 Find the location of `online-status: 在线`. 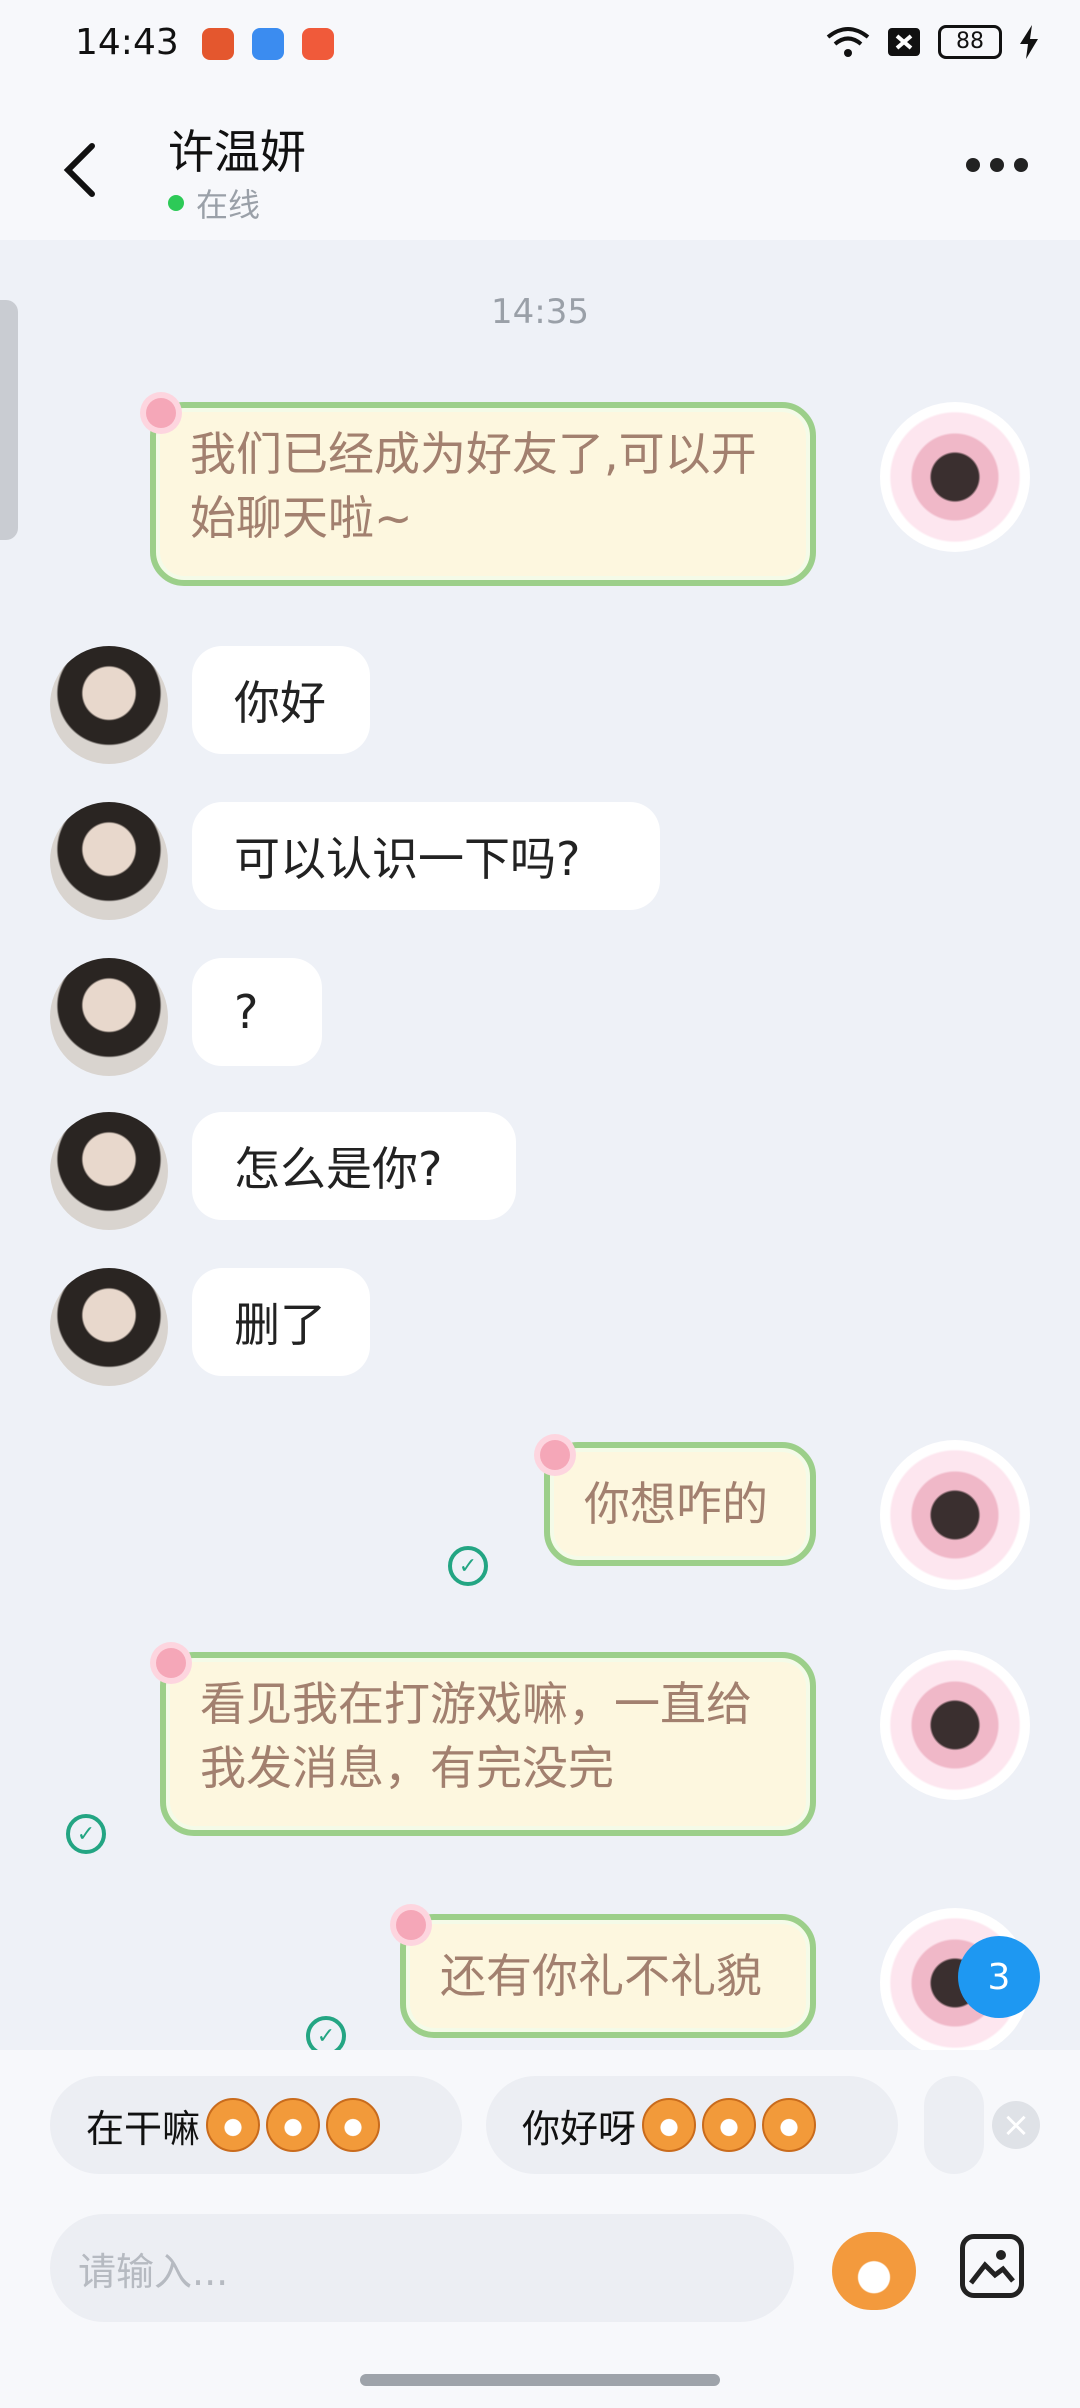

online-status: 在线 is located at coordinates (214, 203).